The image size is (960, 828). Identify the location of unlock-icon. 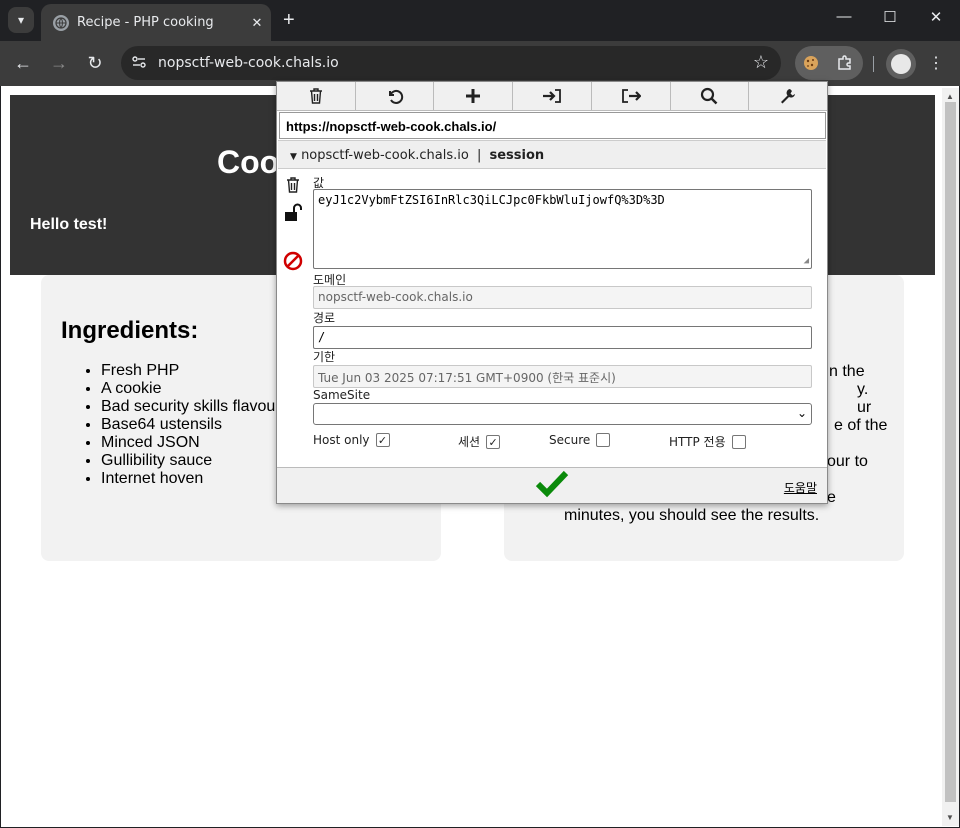
(293, 213).